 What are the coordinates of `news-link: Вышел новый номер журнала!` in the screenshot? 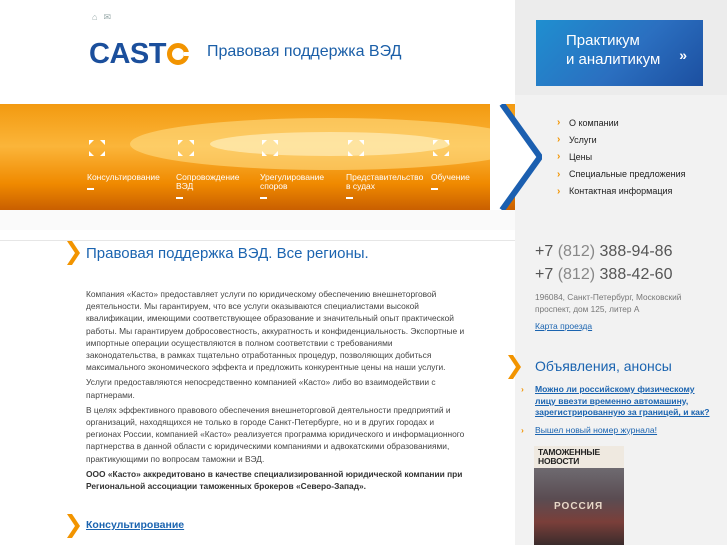 It's located at (596, 431).